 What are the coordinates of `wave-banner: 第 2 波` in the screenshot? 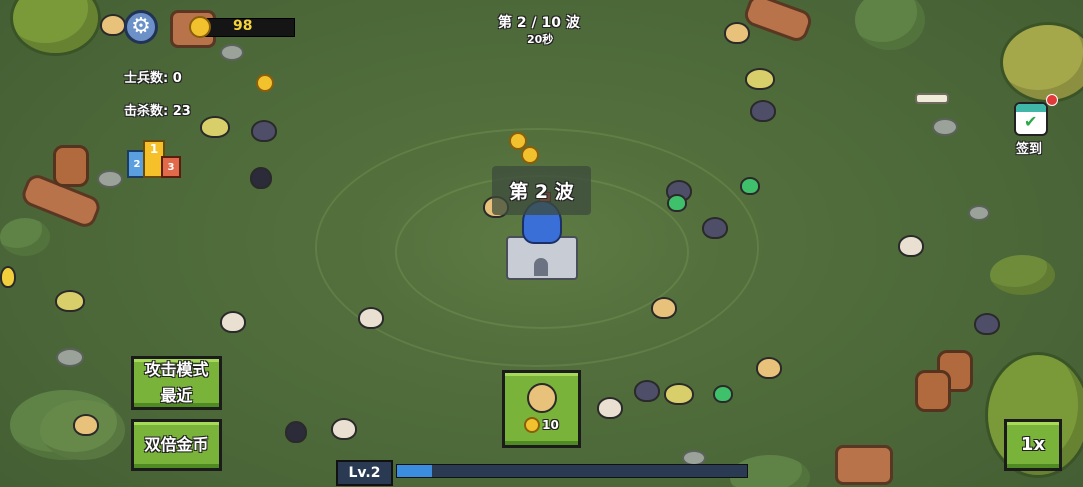 It's located at (541, 190).